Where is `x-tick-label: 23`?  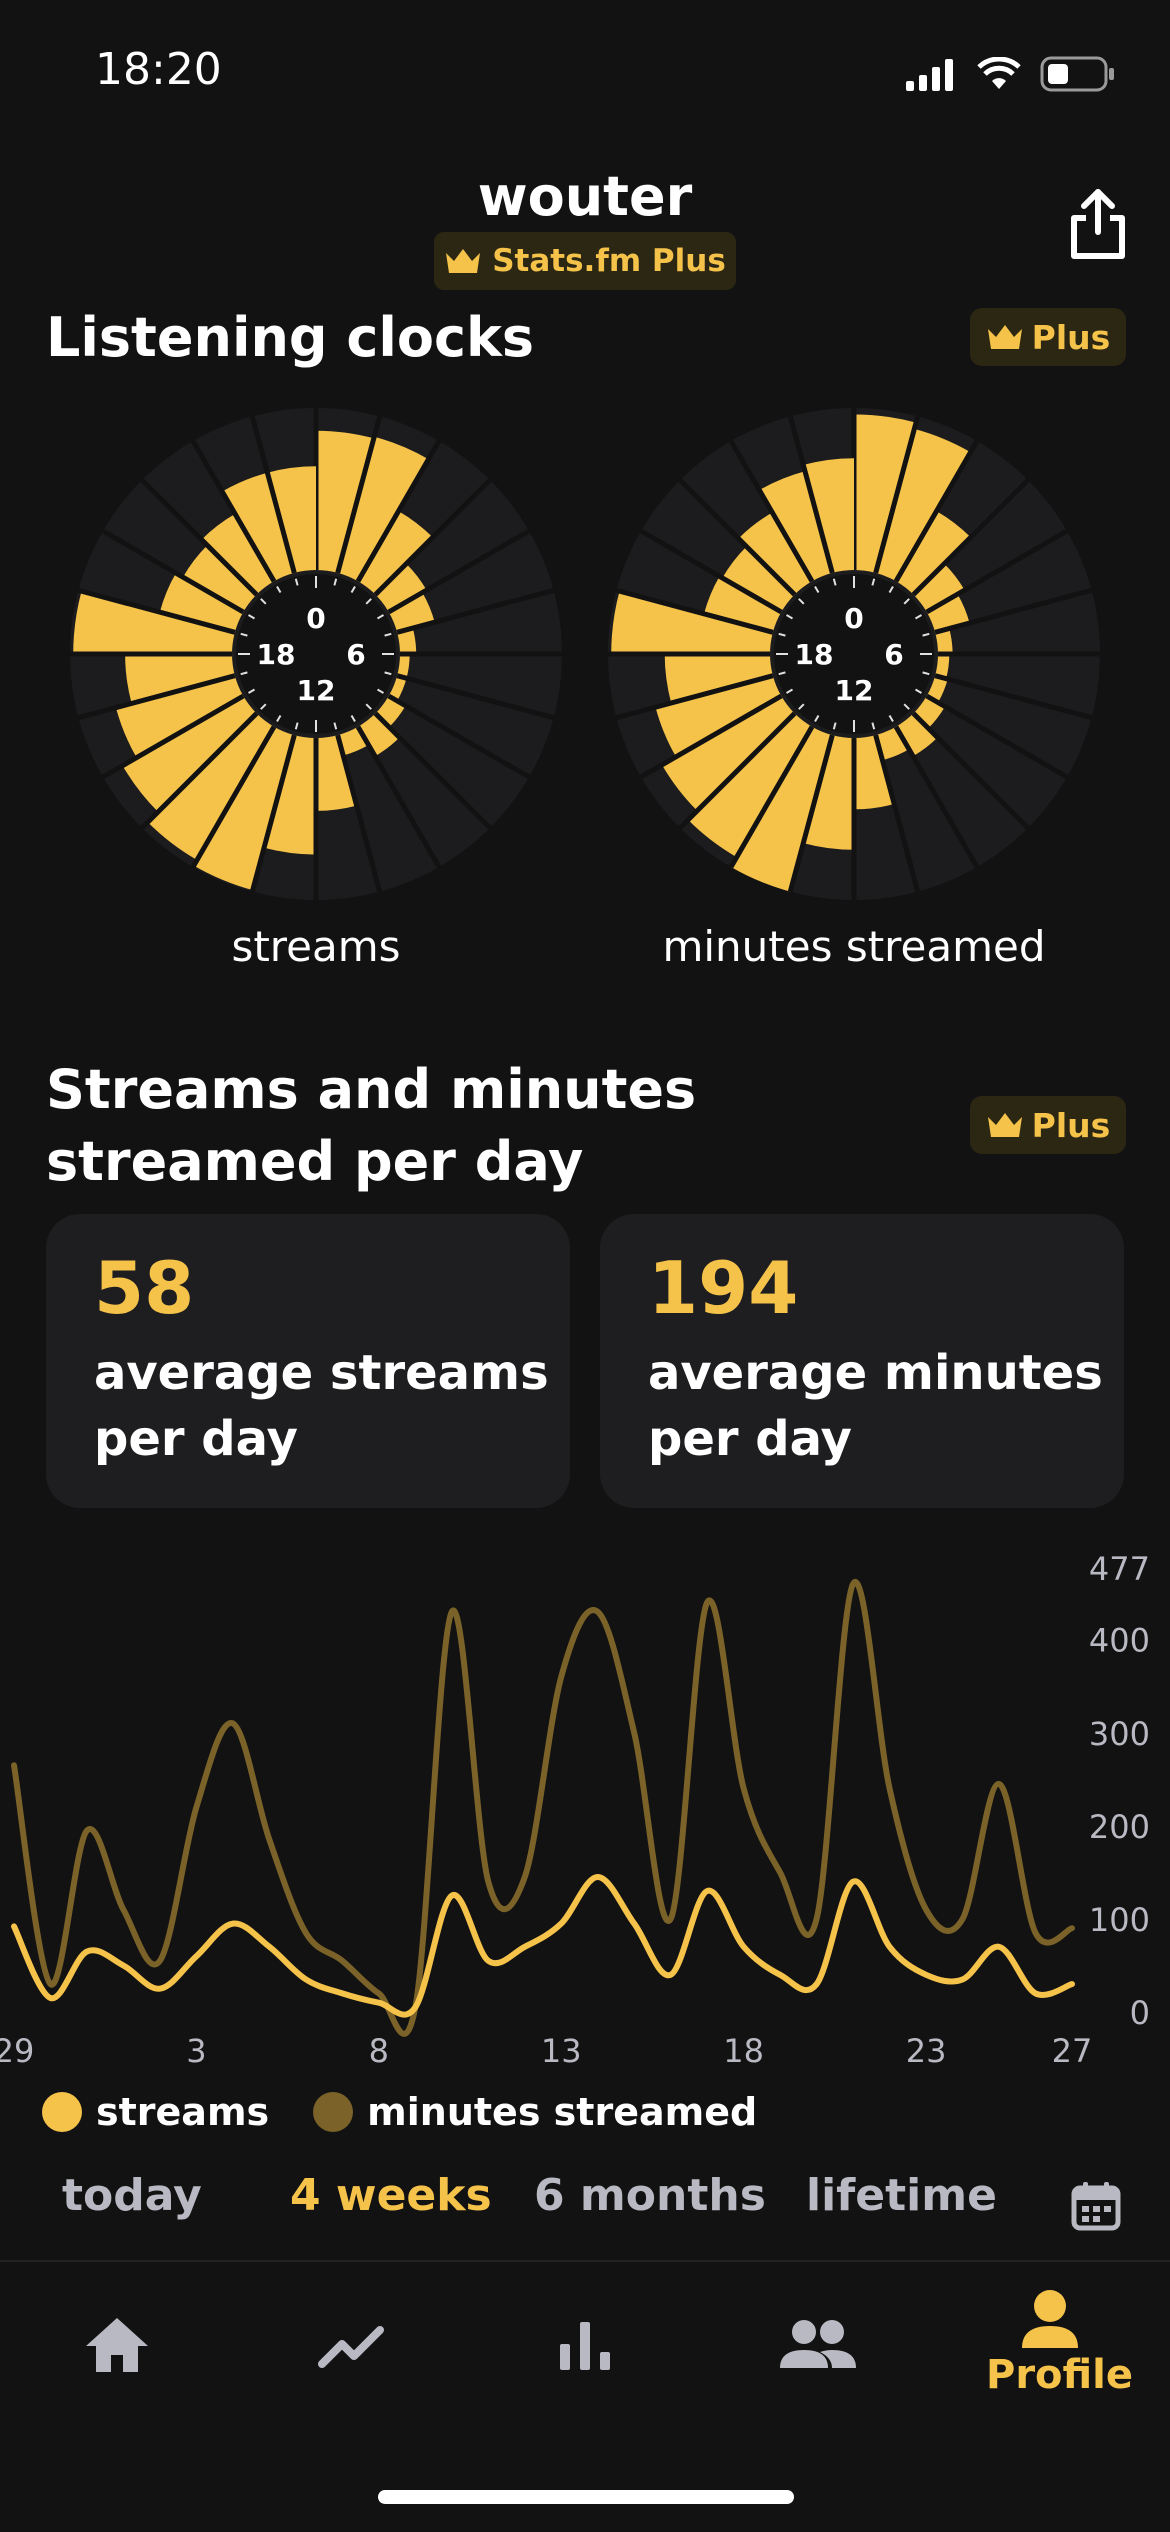 x-tick-label: 23 is located at coordinates (926, 2051).